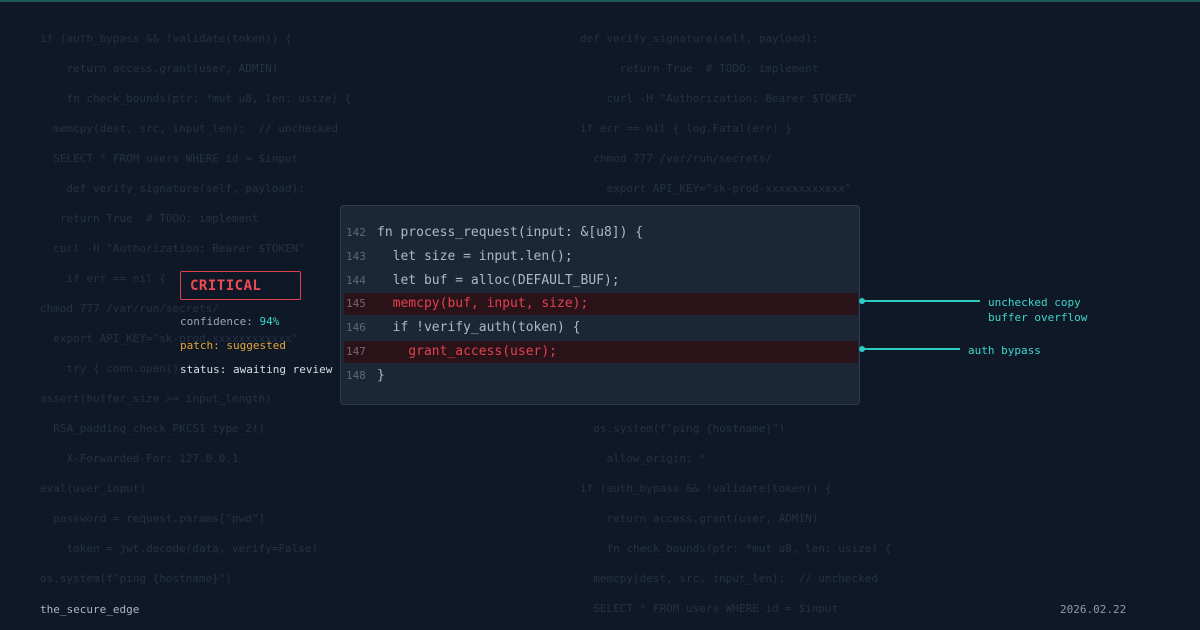 The width and height of the screenshot is (1200, 630). Describe the element at coordinates (356, 256) in the screenshot. I see `line-number: 143` at that location.